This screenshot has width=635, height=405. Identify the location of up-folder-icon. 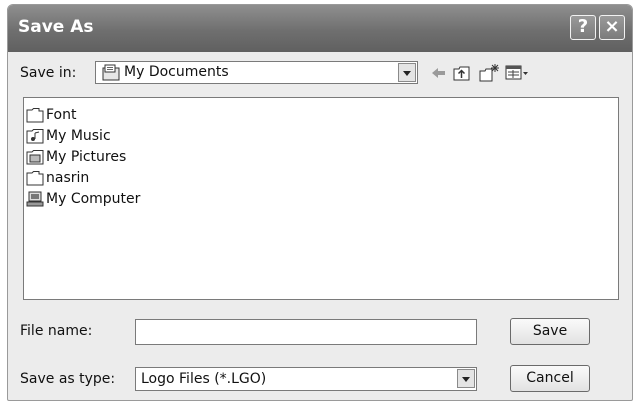
(462, 73).